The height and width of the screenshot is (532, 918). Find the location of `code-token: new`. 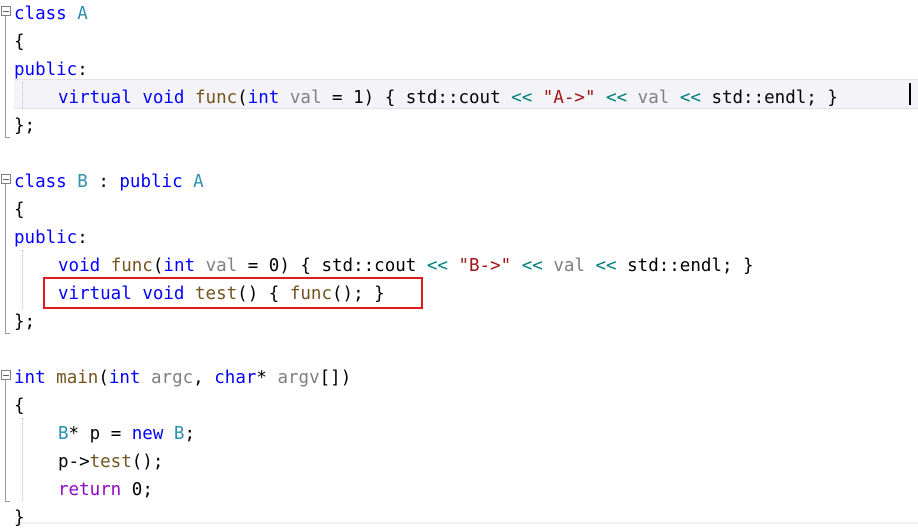

code-token: new is located at coordinates (147, 434).